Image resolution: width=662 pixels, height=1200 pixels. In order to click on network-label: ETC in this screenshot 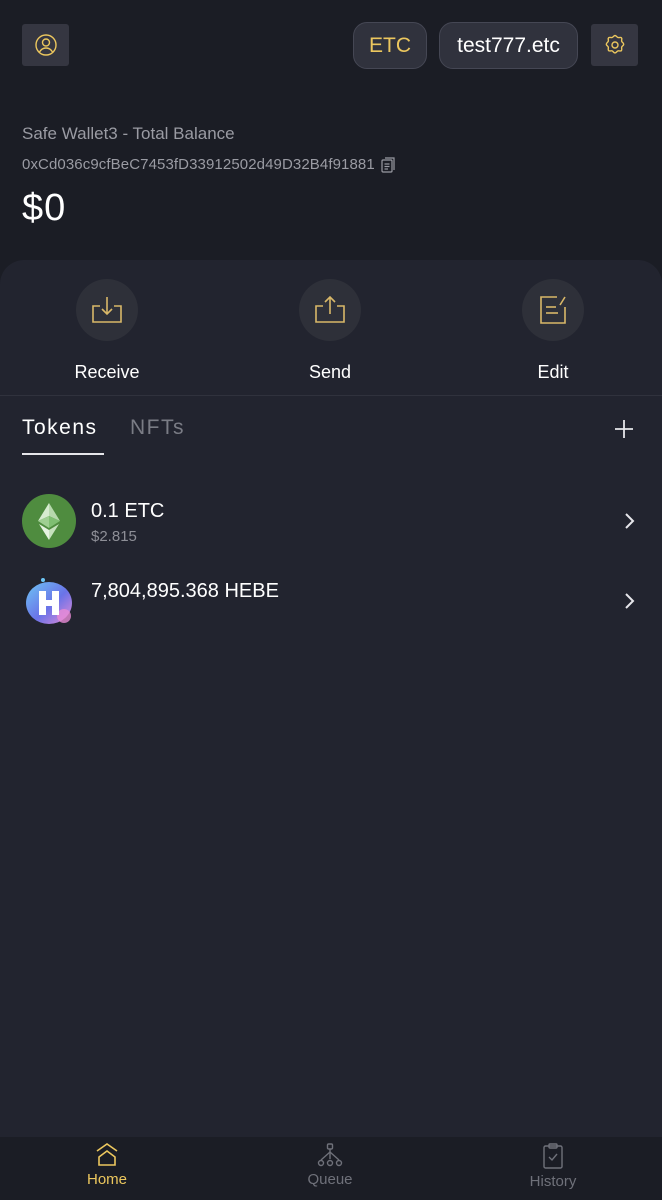, I will do `click(390, 45)`.